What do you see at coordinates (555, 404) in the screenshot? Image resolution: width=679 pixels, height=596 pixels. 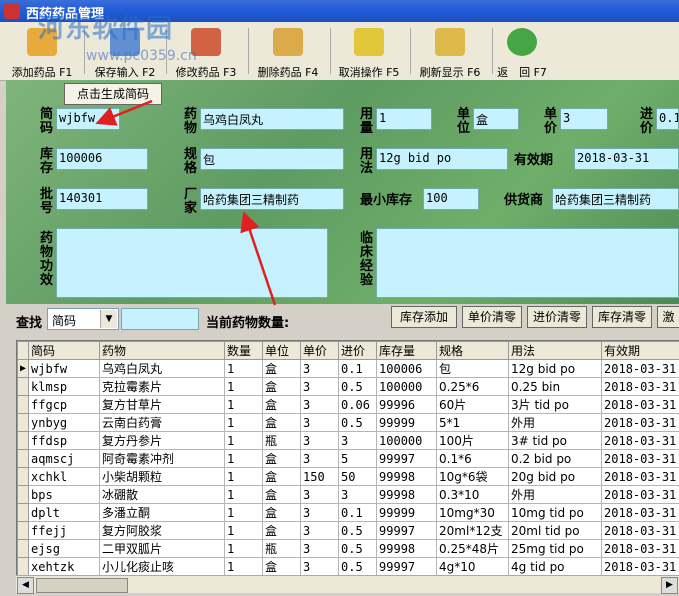 I see `table-cell: 3片 tid po` at bounding box center [555, 404].